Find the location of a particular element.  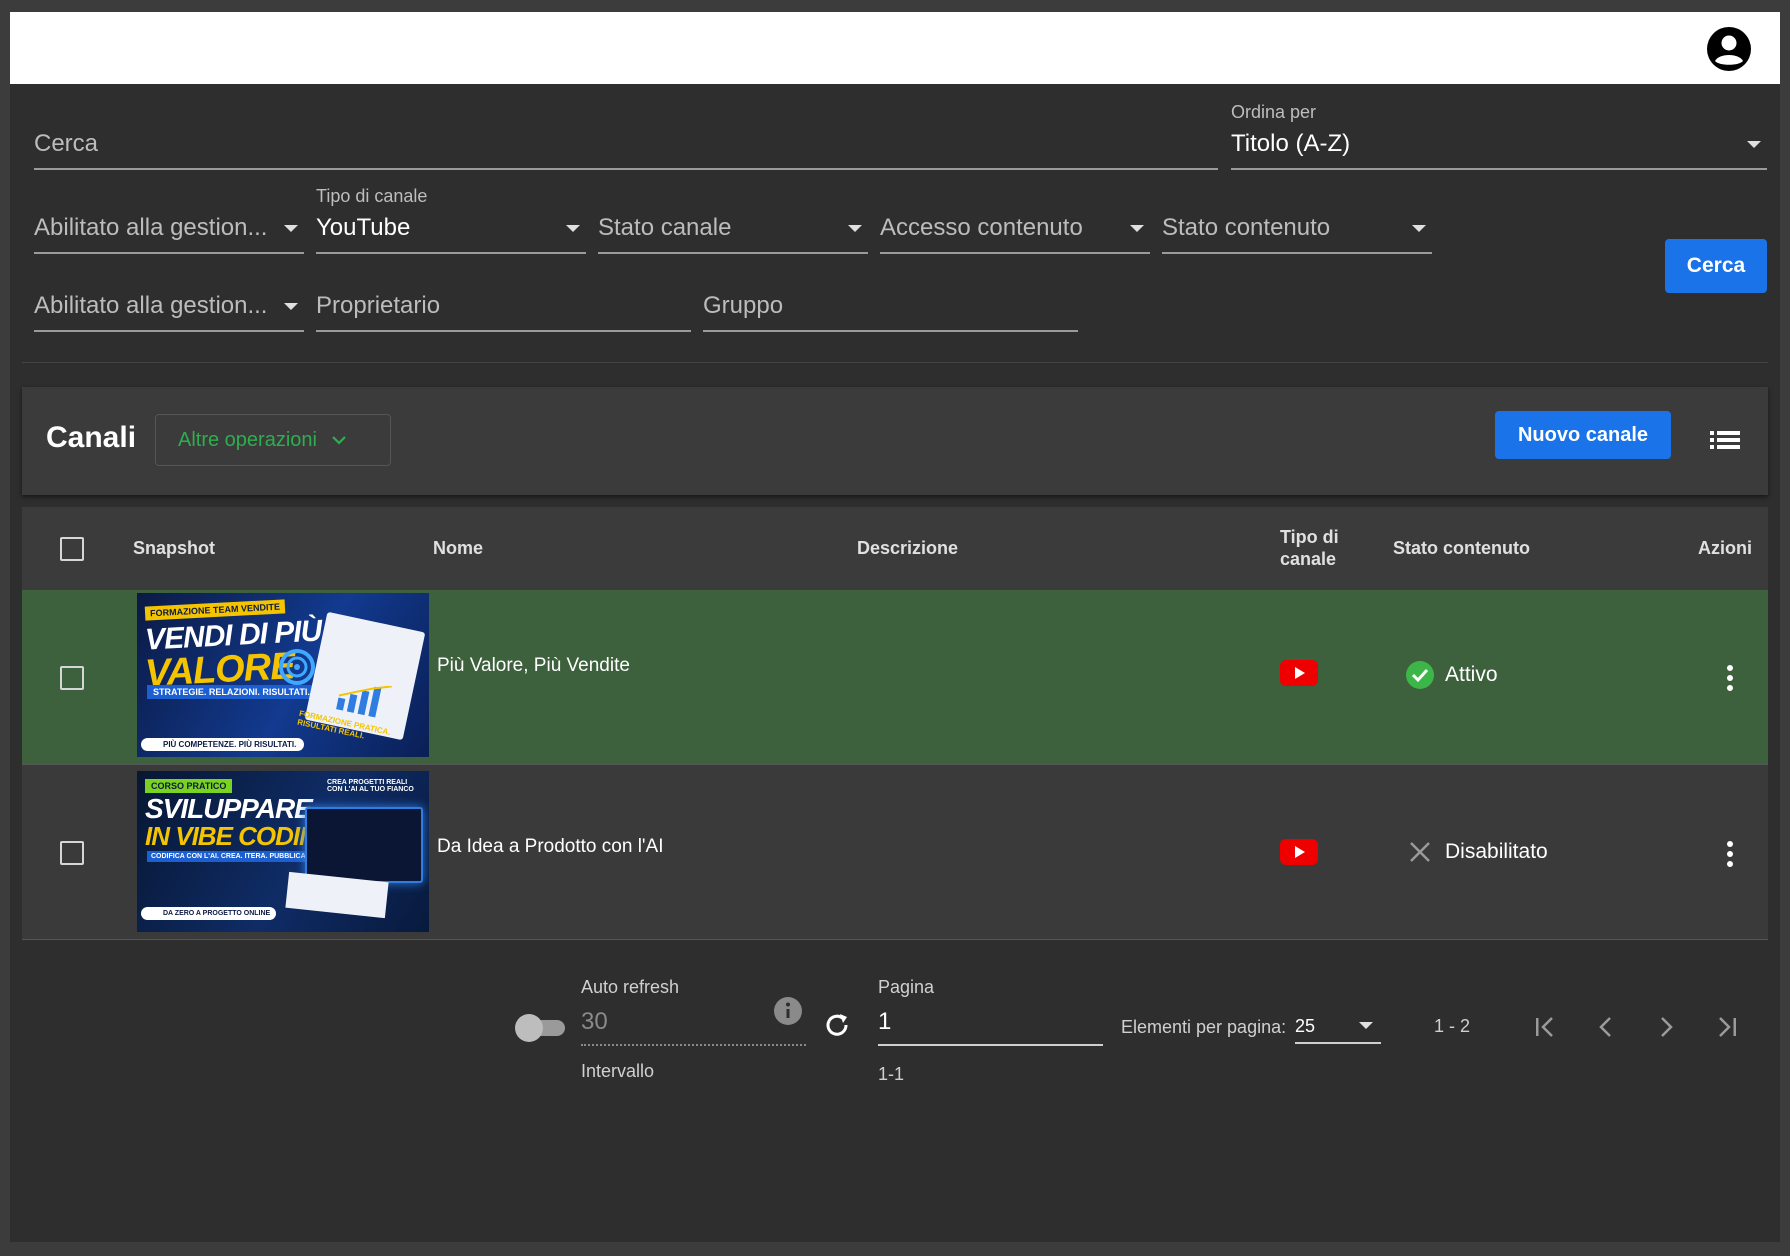

channel-type-select: Tipo di canale YouTube is located at coordinates (451, 220).